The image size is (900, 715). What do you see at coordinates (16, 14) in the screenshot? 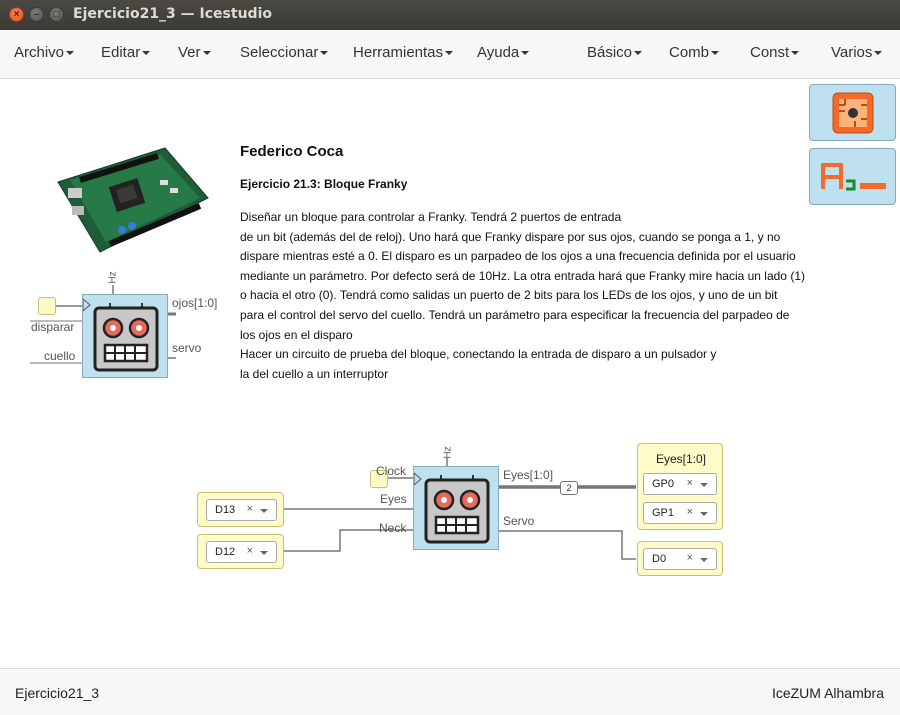
I see `close-window-button: ×` at bounding box center [16, 14].